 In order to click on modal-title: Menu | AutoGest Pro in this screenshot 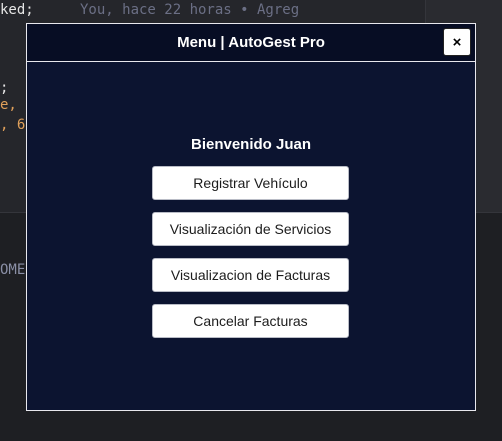, I will do `click(251, 42)`.